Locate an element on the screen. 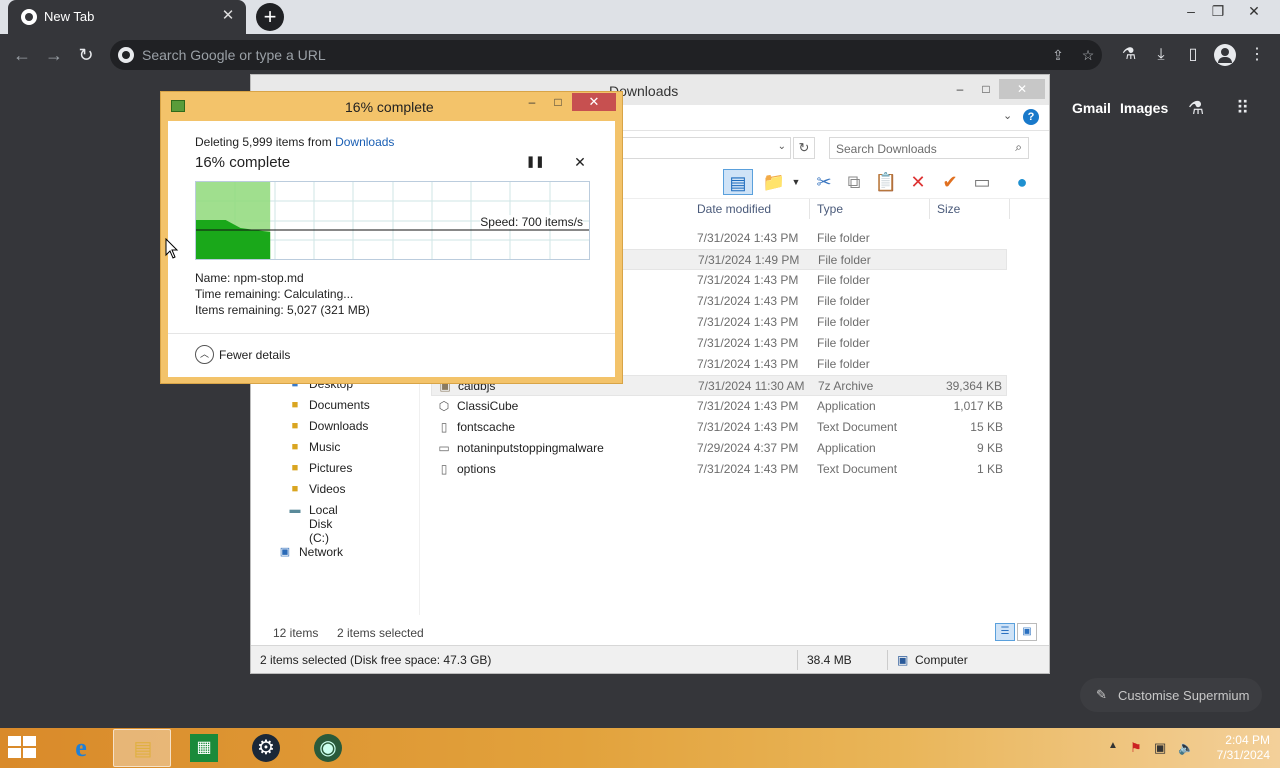 This screenshot has width=1280, height=768. view-pane-icon: ▤ is located at coordinates (738, 182).